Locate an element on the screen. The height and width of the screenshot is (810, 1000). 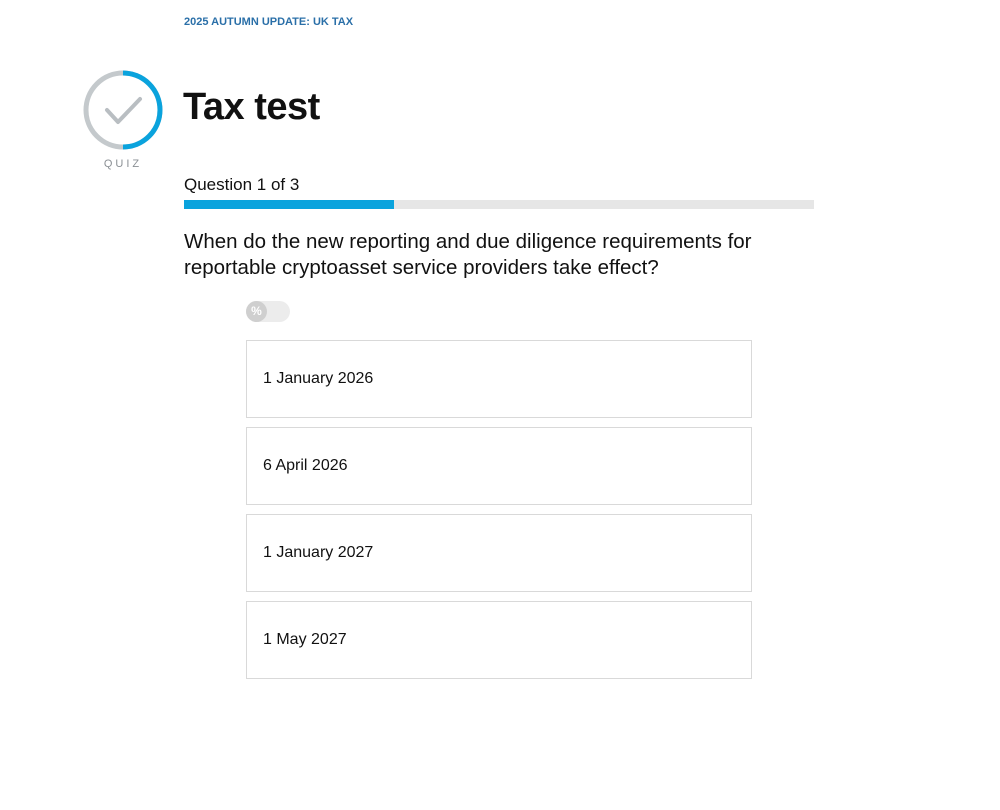
percent-icon: % is located at coordinates (256, 311).